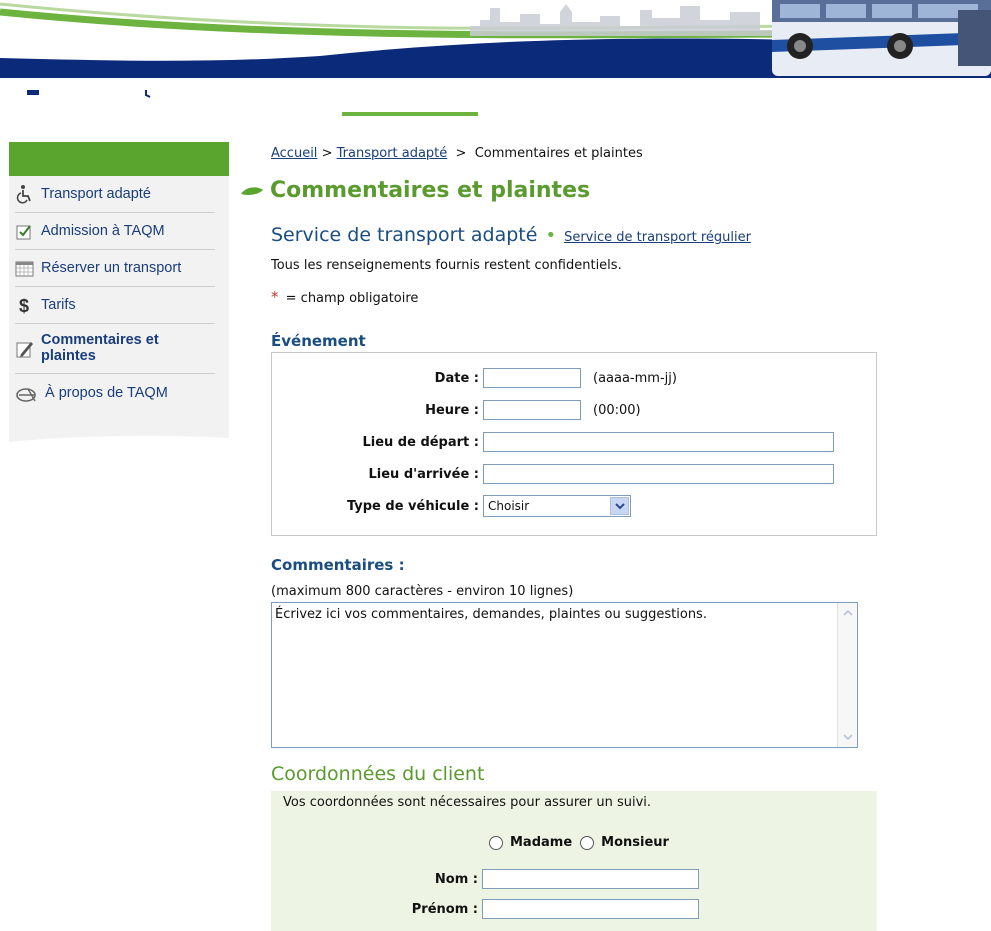 This screenshot has width=991, height=931. Describe the element at coordinates (509, 506) in the screenshot. I see `vehicle-select-value: Choisir` at that location.